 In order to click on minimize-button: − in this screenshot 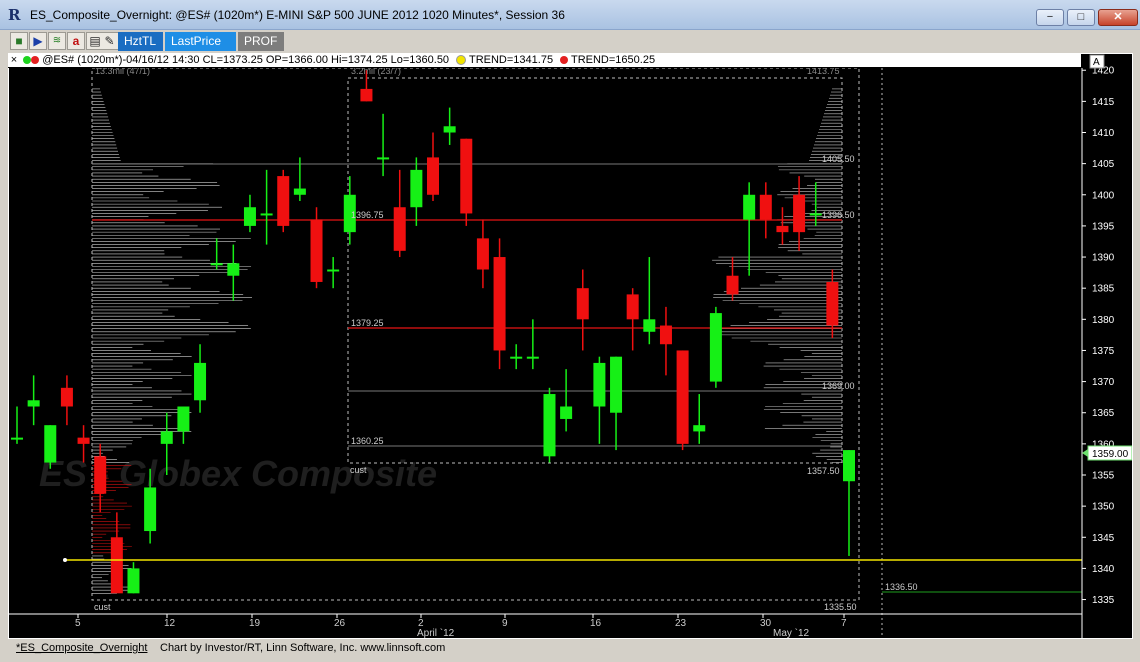, I will do `click(1050, 17)`.